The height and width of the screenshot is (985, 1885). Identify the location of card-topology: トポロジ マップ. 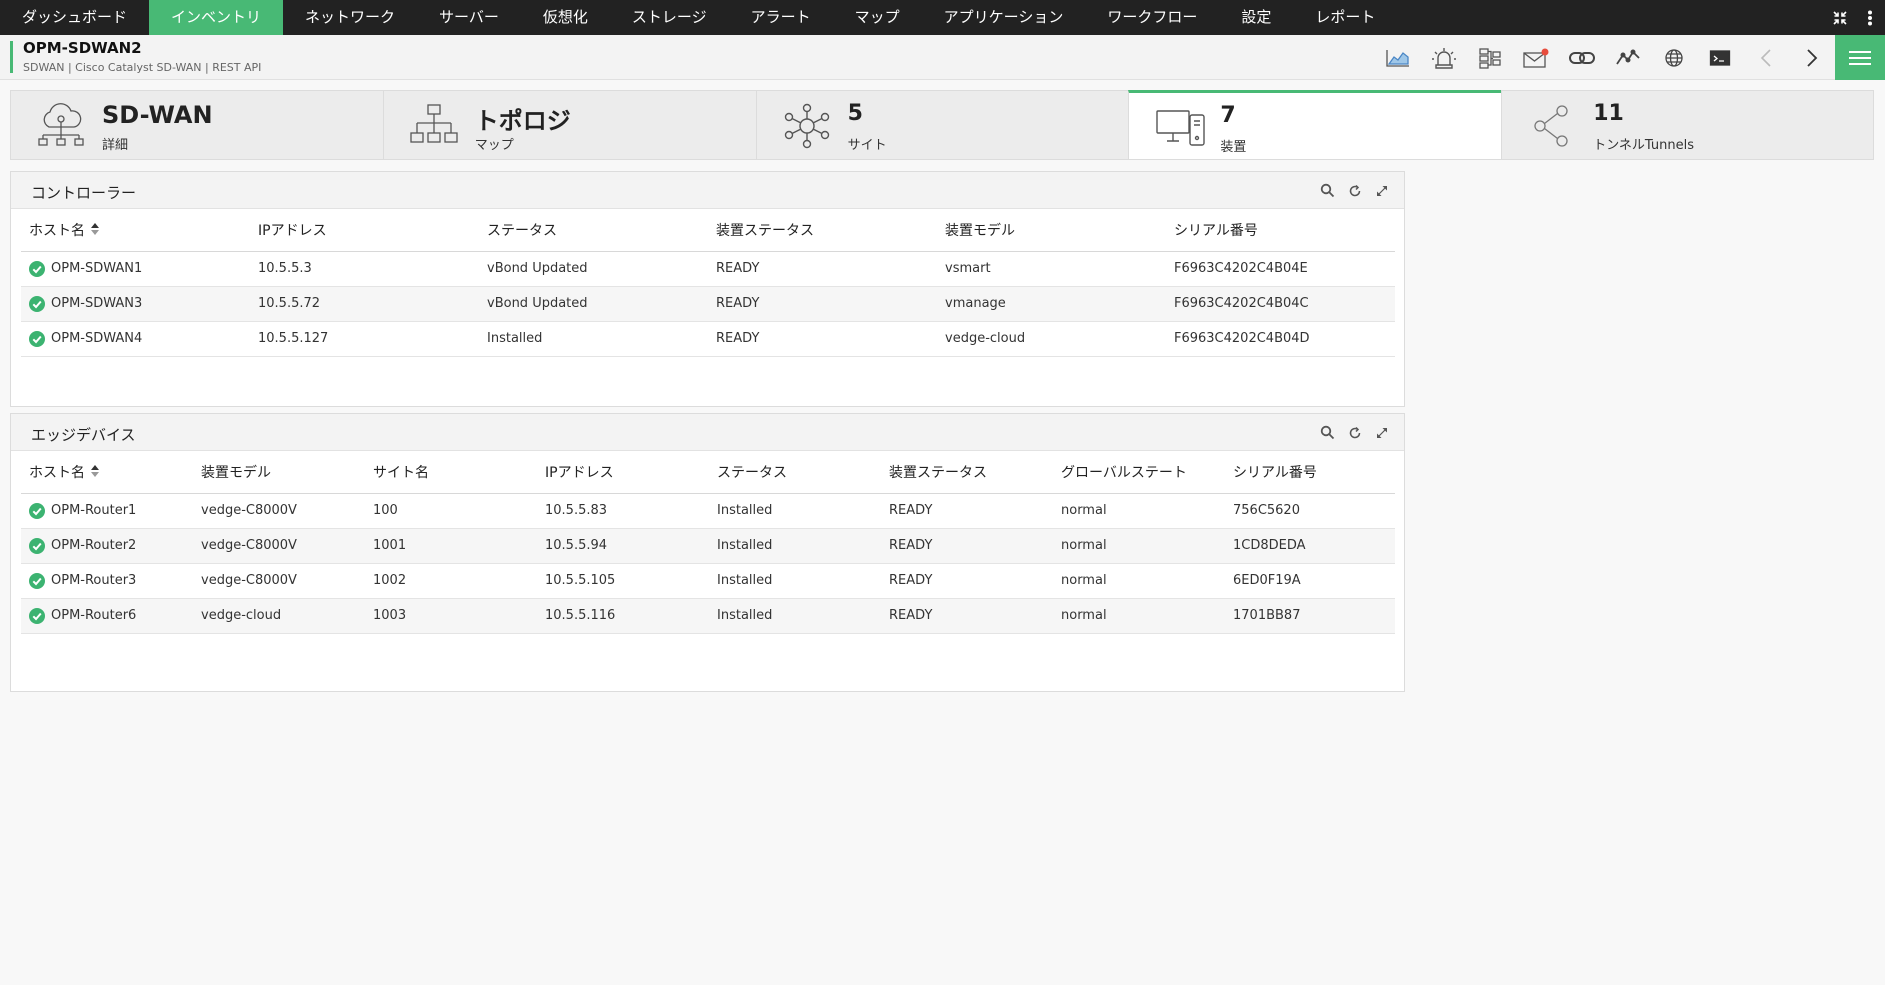
(569, 125).